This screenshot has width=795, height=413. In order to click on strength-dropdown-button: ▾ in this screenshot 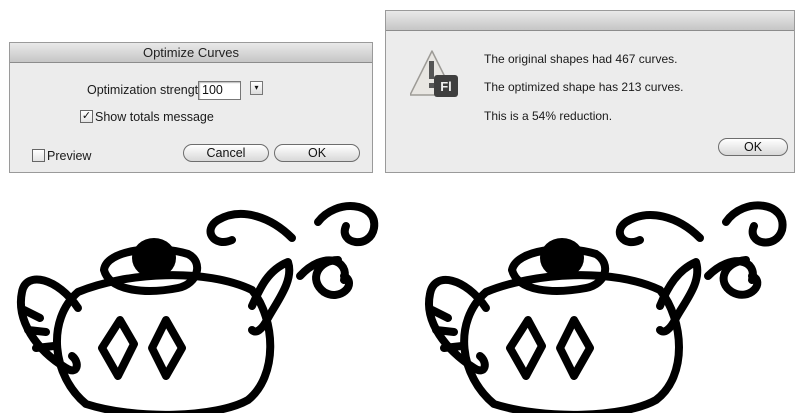, I will do `click(256, 88)`.